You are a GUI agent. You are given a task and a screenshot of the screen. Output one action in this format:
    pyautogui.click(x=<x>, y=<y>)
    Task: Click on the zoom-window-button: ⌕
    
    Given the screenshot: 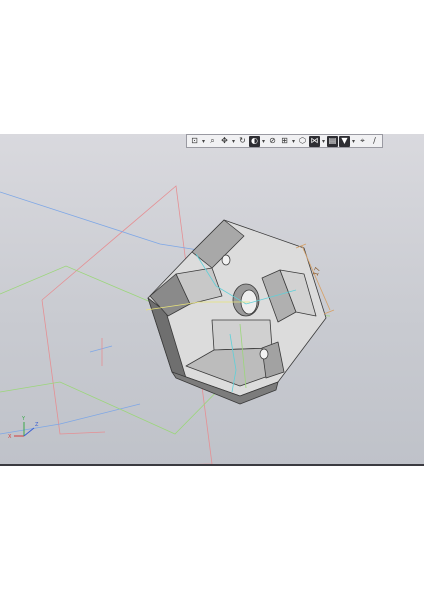 What is the action you would take?
    pyautogui.click(x=212, y=141)
    